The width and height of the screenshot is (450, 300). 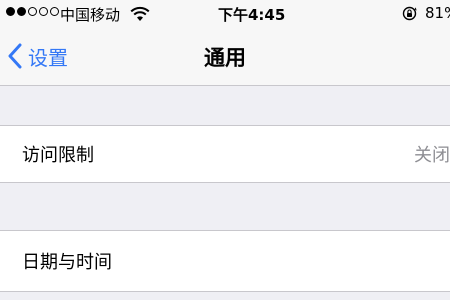 What do you see at coordinates (432, 155) in the screenshot?
I see `restrictions-value: 关闭` at bounding box center [432, 155].